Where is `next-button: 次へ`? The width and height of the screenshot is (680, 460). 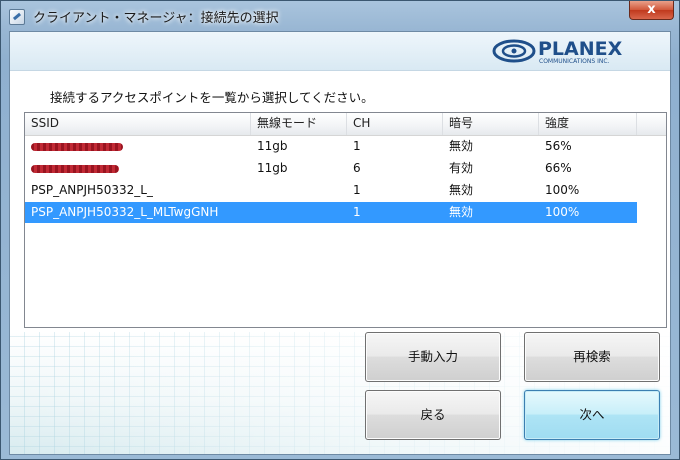 next-button: 次へ is located at coordinates (592, 415).